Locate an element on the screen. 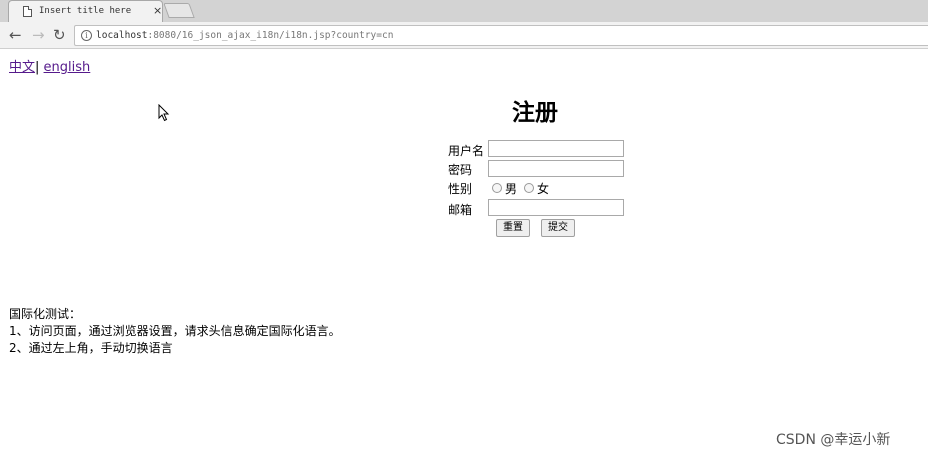  url-host: localhost is located at coordinates (122, 35).